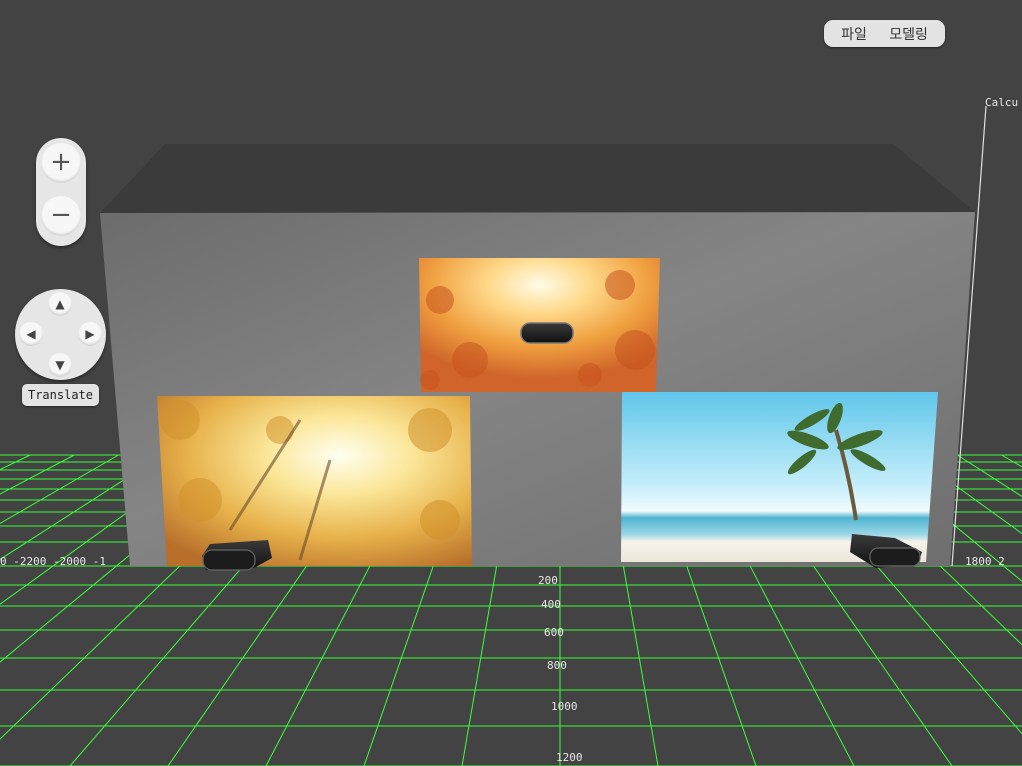  What do you see at coordinates (1001, 102) in the screenshot?
I see `calc-label: Calcu` at bounding box center [1001, 102].